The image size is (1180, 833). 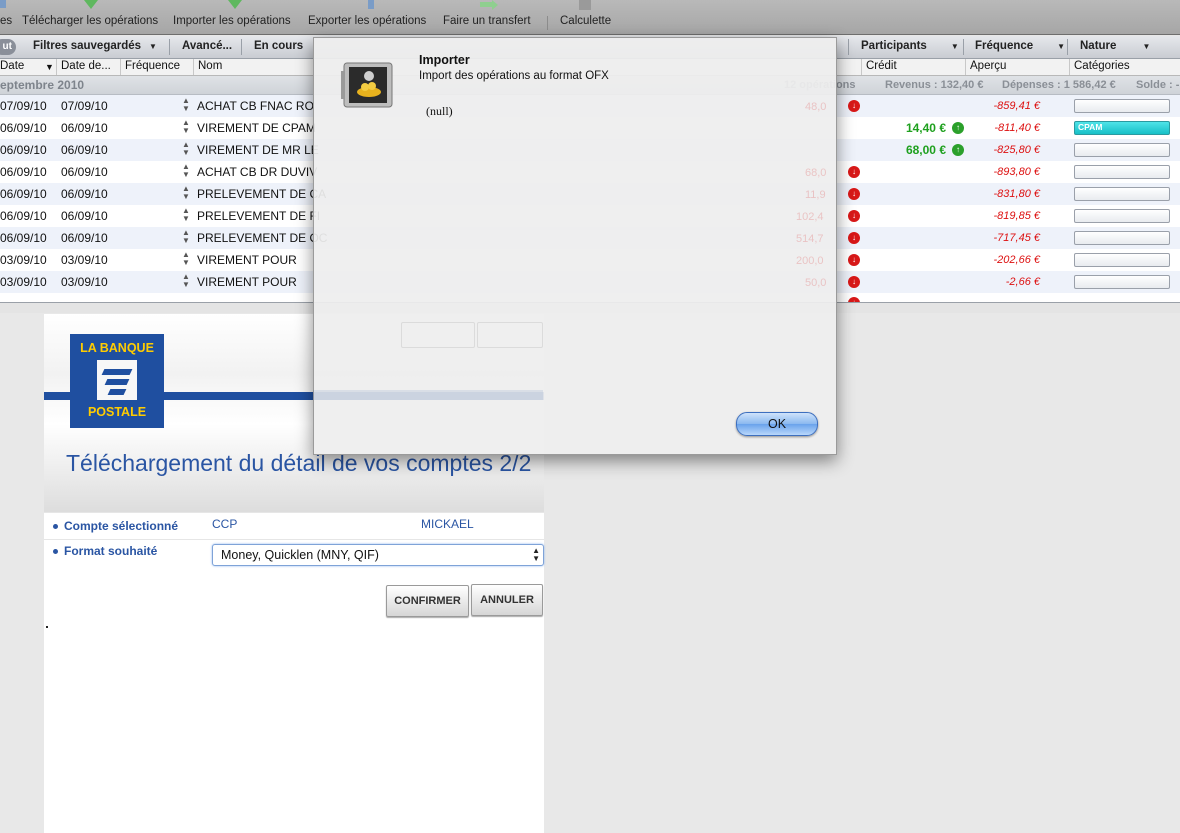 I want to click on dialog-message: (null), so click(x=439, y=111).